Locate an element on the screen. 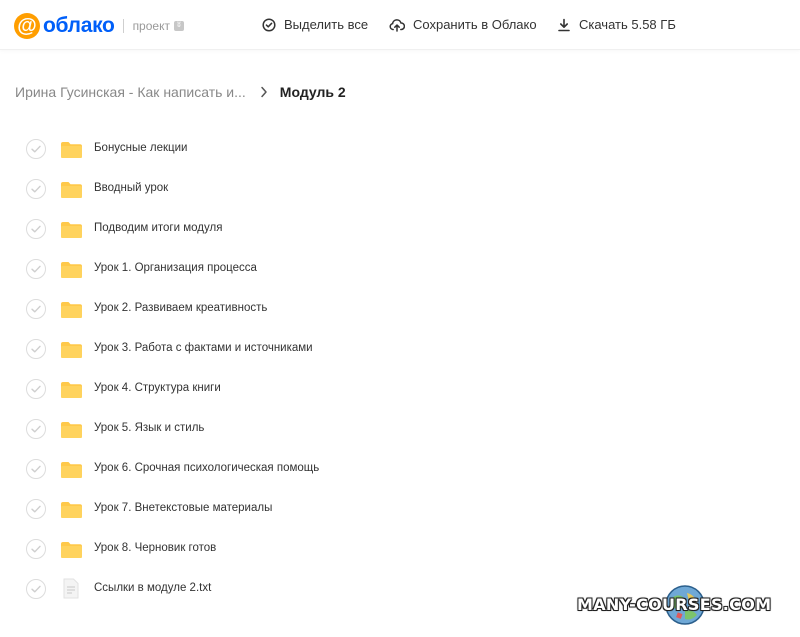 The height and width of the screenshot is (637, 800). list-item: Урок 6. Срочная психологическая помощь is located at coordinates (400, 469).